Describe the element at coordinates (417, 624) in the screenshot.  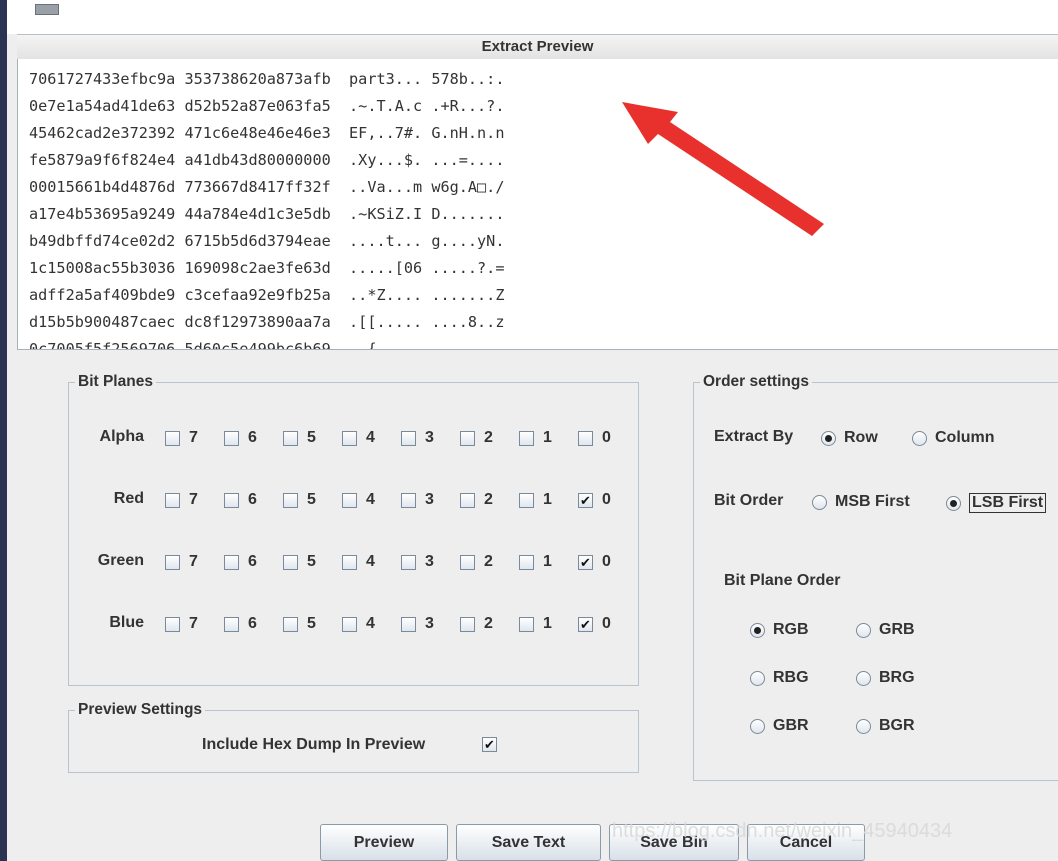
I see `blue-bit-3-checkbox: 3` at that location.